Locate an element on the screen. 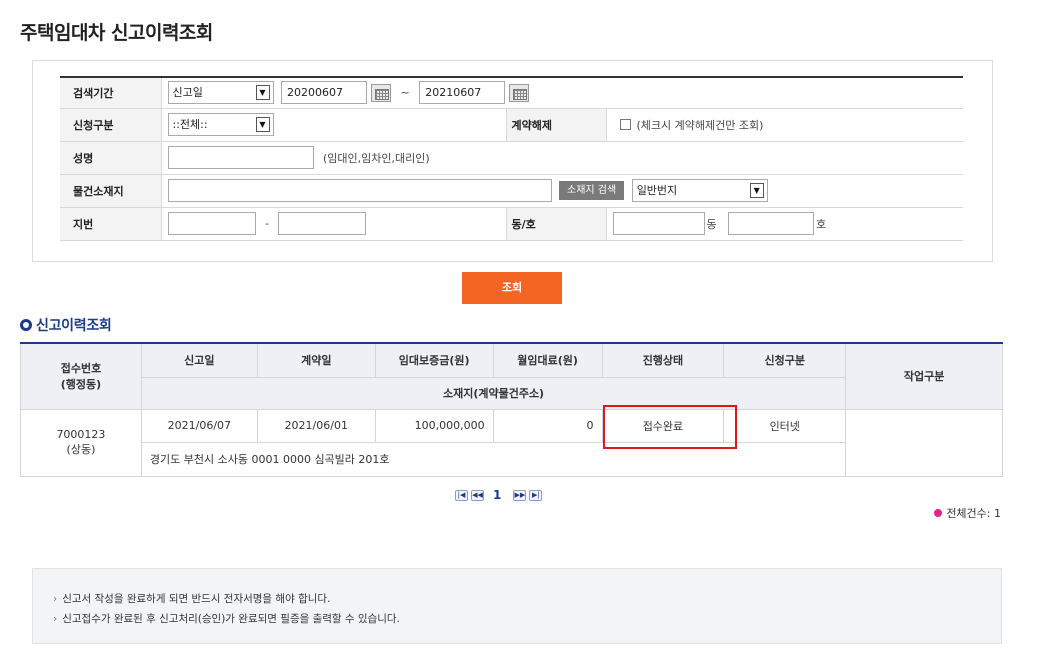  unit-label: 동/호 is located at coordinates (556, 224).